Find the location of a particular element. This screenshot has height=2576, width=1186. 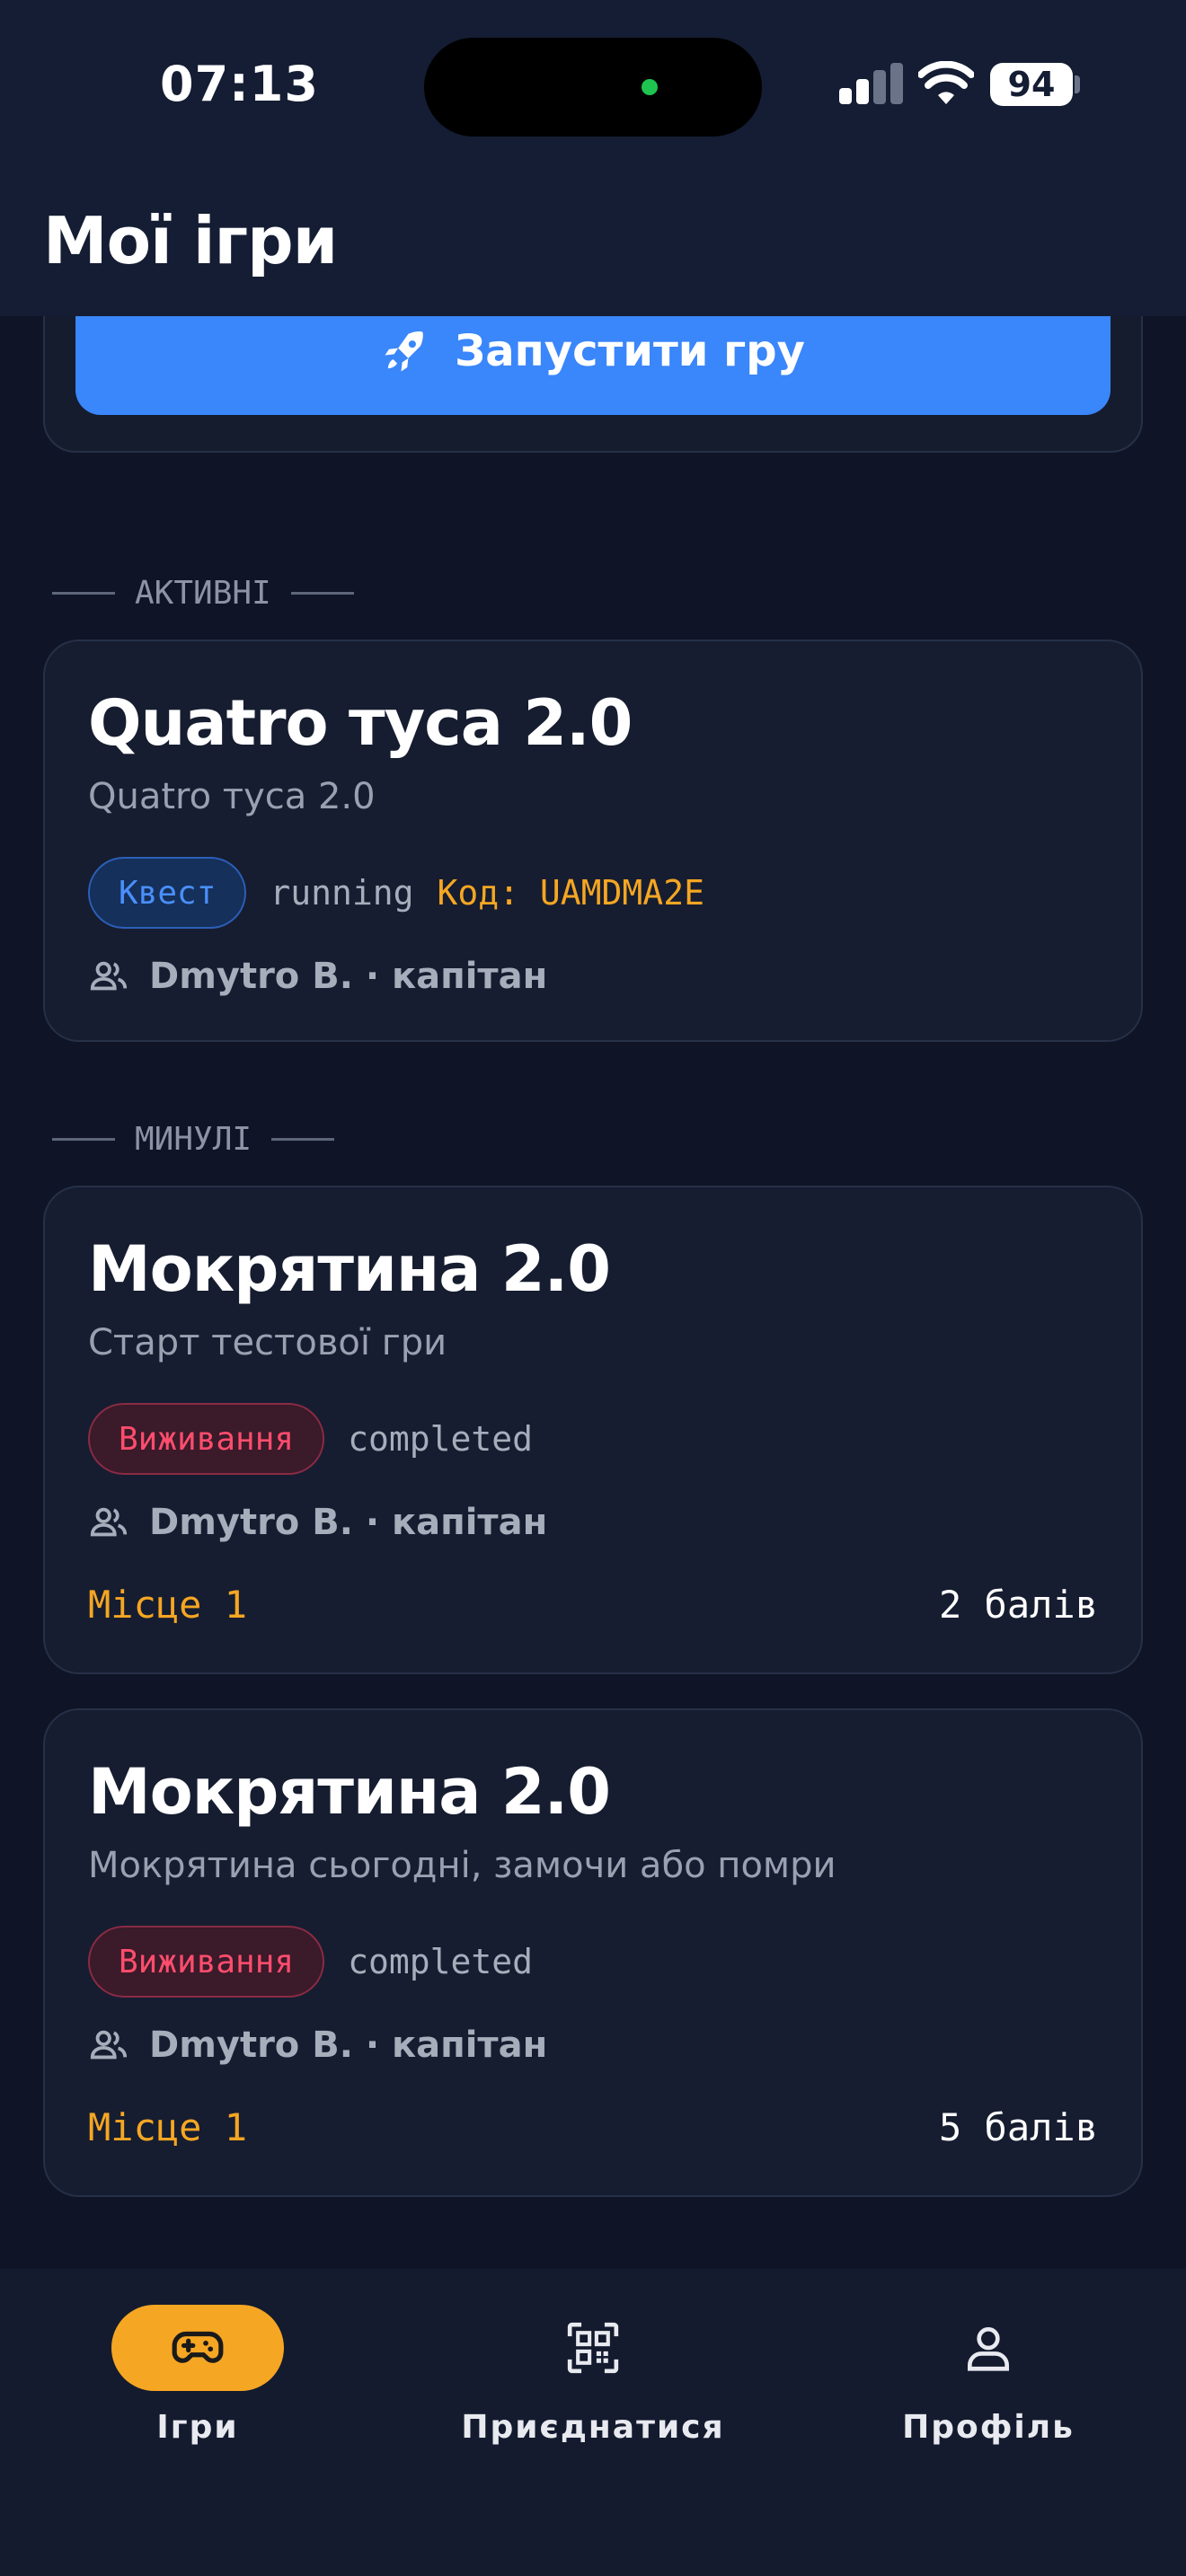

section-header-active: АКТИВНІ is located at coordinates (203, 593).